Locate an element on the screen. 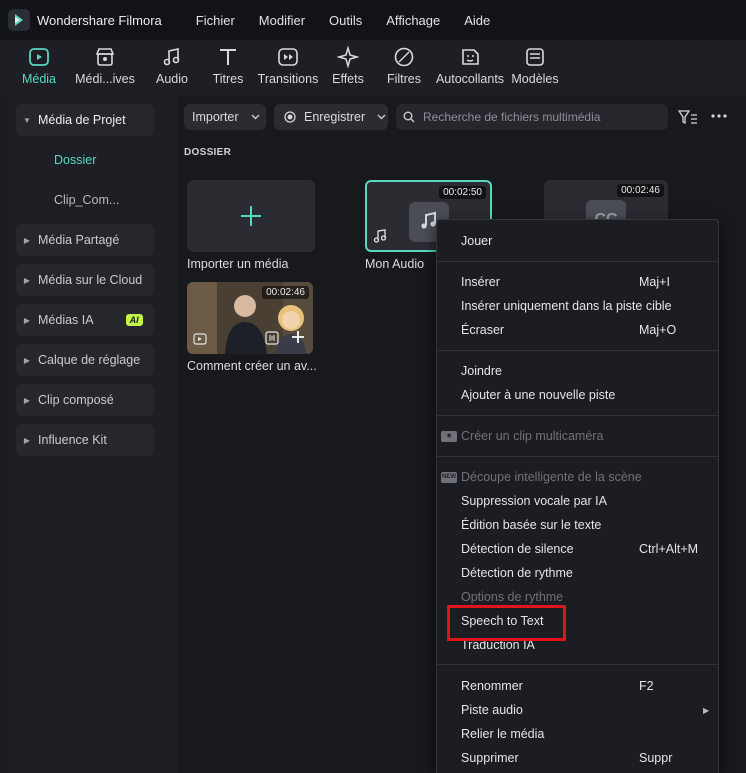 The width and height of the screenshot is (746, 773). menu-item-relier-media: Relier le média is located at coordinates (502, 734).